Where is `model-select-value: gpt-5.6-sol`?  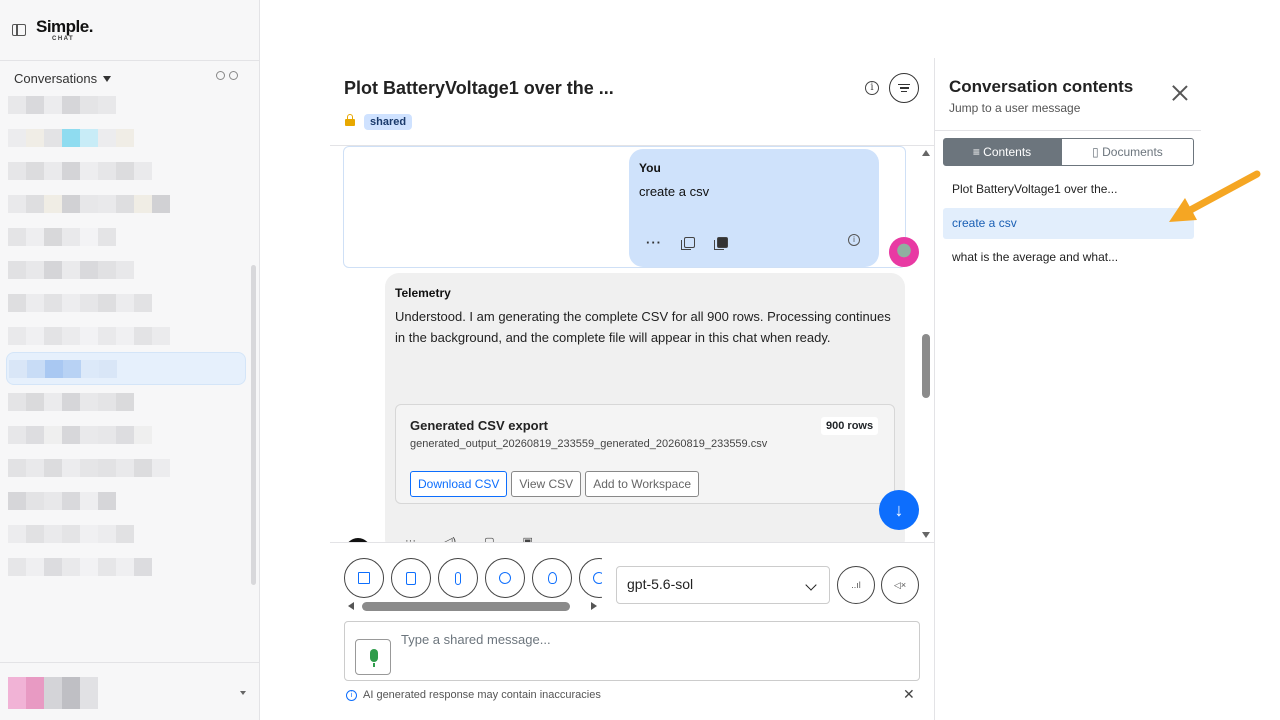 model-select-value: gpt-5.6-sol is located at coordinates (660, 584).